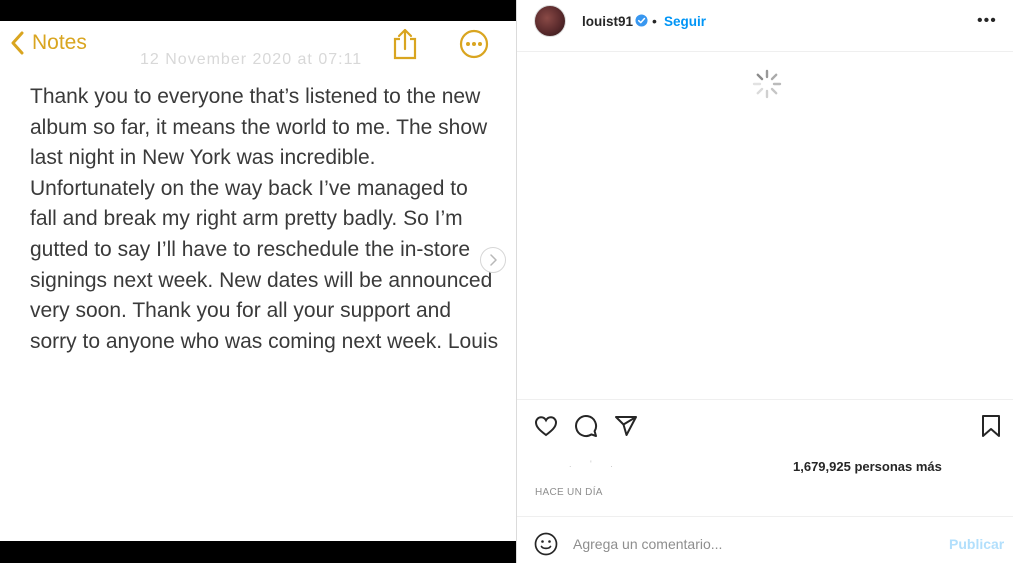 The width and height of the screenshot is (1013, 563). What do you see at coordinates (550, 21) in the screenshot?
I see `avatar` at bounding box center [550, 21].